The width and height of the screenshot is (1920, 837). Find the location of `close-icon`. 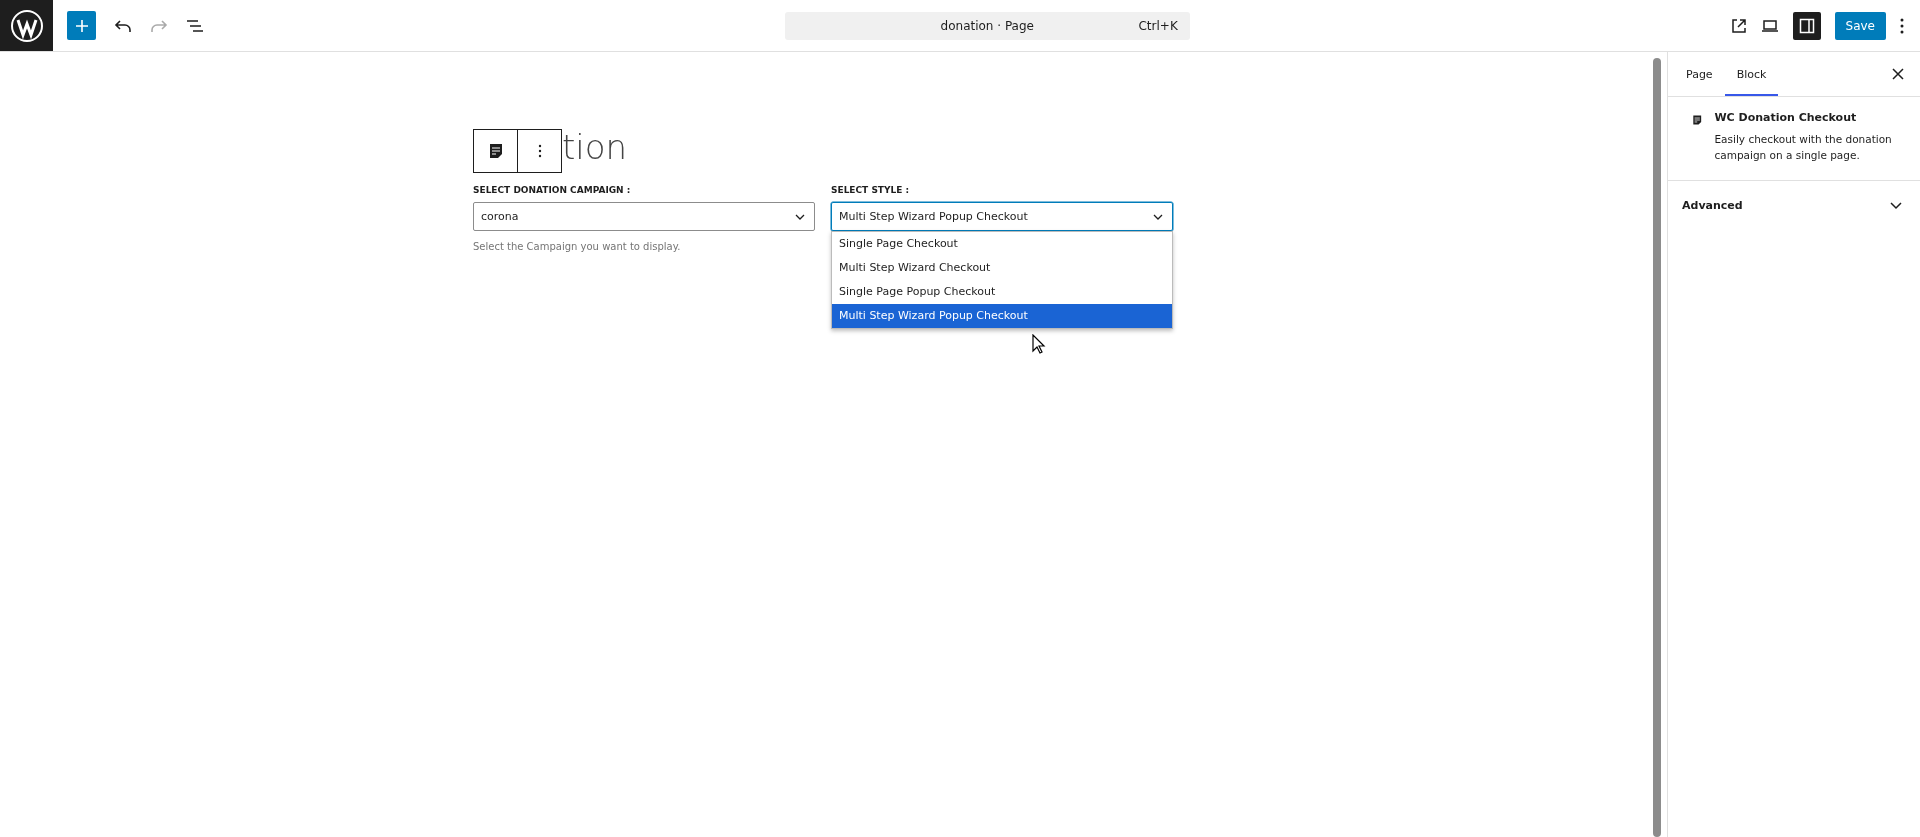

close-icon is located at coordinates (1898, 74).